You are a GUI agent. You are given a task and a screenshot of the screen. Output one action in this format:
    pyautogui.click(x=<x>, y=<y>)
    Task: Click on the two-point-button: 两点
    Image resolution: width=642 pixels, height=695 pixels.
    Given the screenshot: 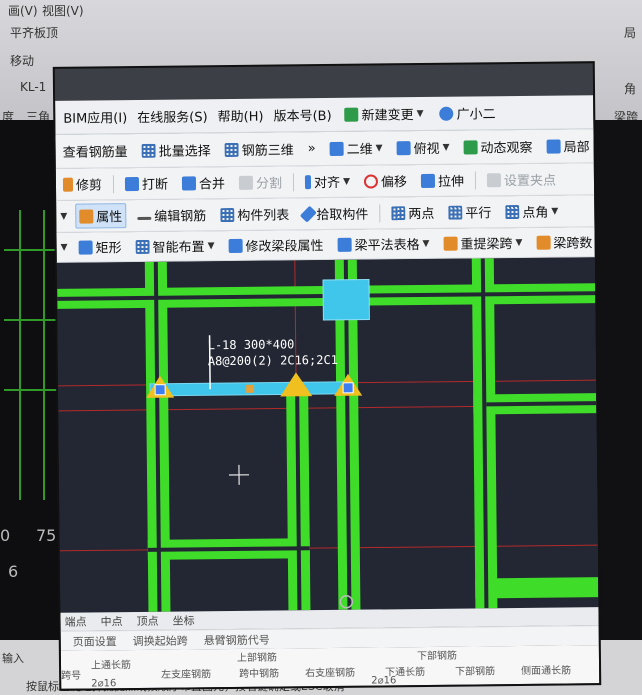 What is the action you would take?
    pyautogui.click(x=412, y=213)
    